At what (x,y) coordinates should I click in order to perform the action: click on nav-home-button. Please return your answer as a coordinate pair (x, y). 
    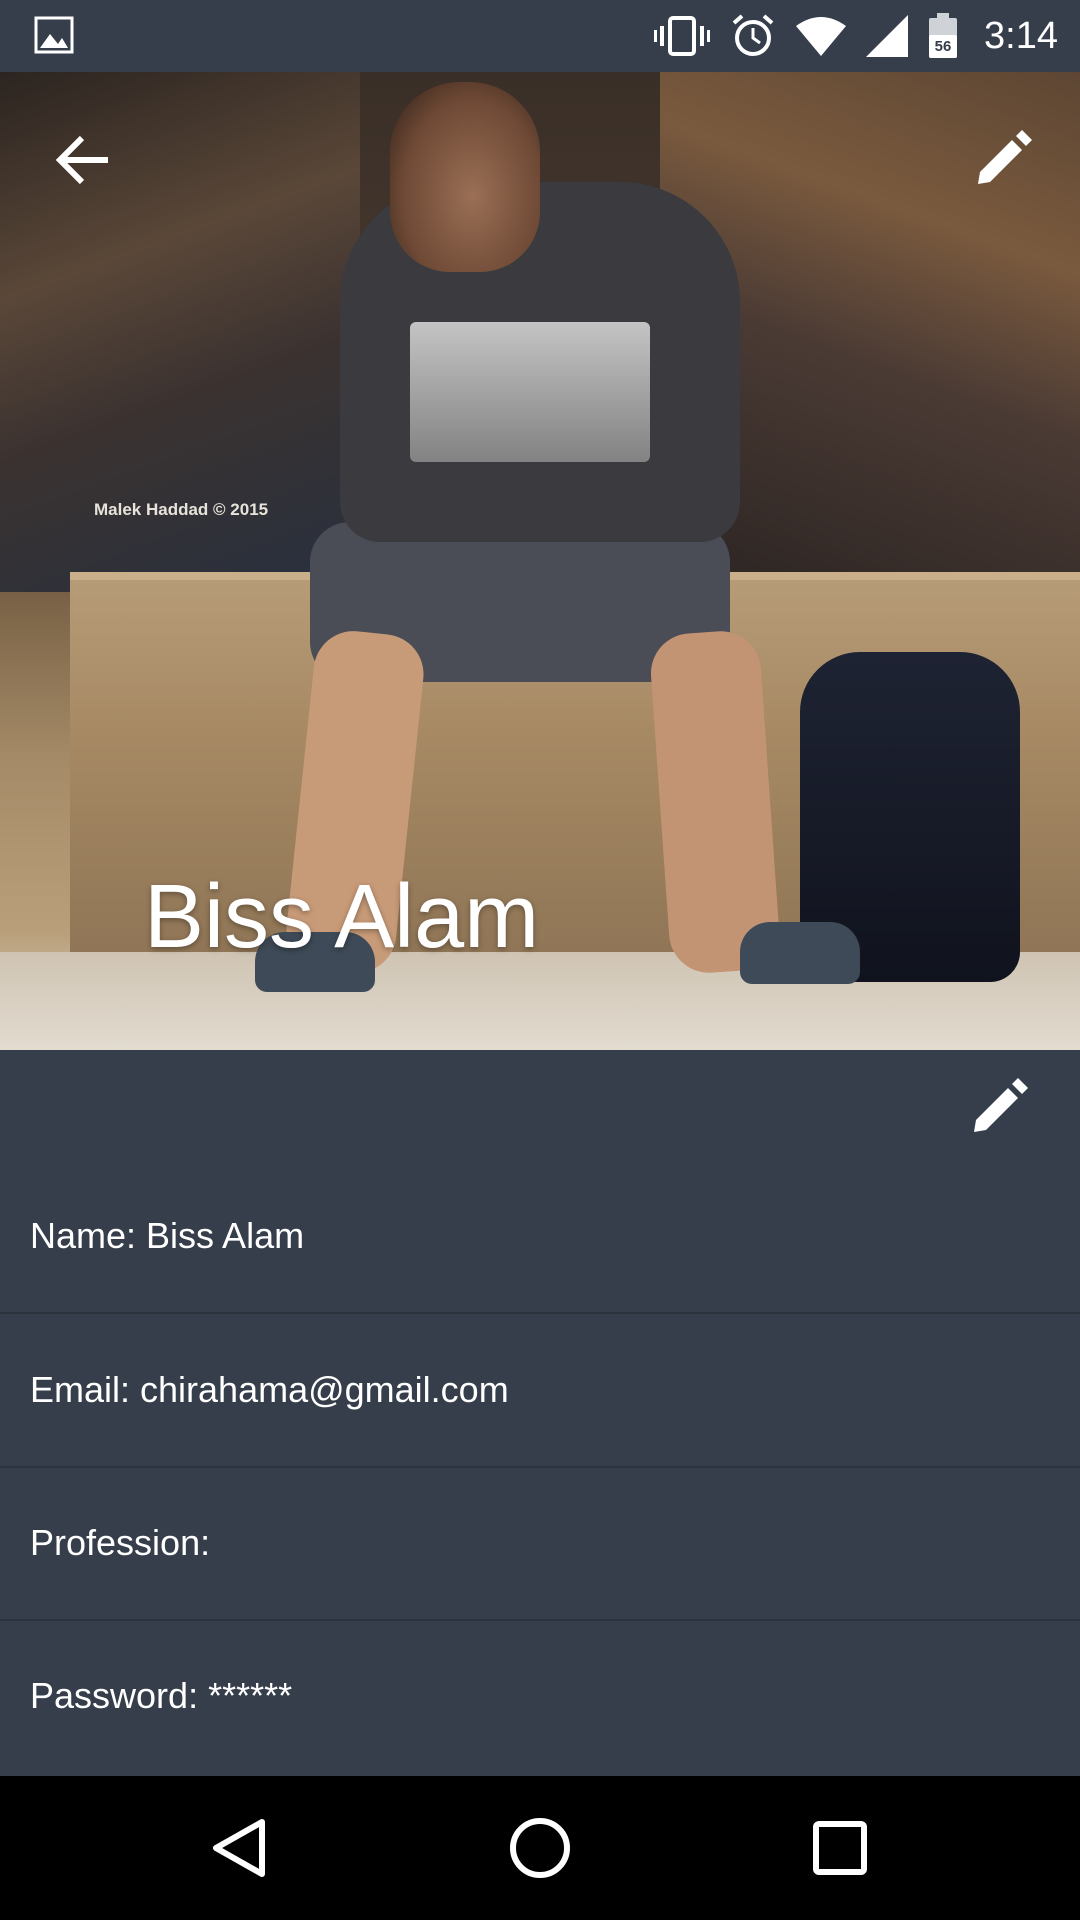
    Looking at the image, I should click on (540, 1848).